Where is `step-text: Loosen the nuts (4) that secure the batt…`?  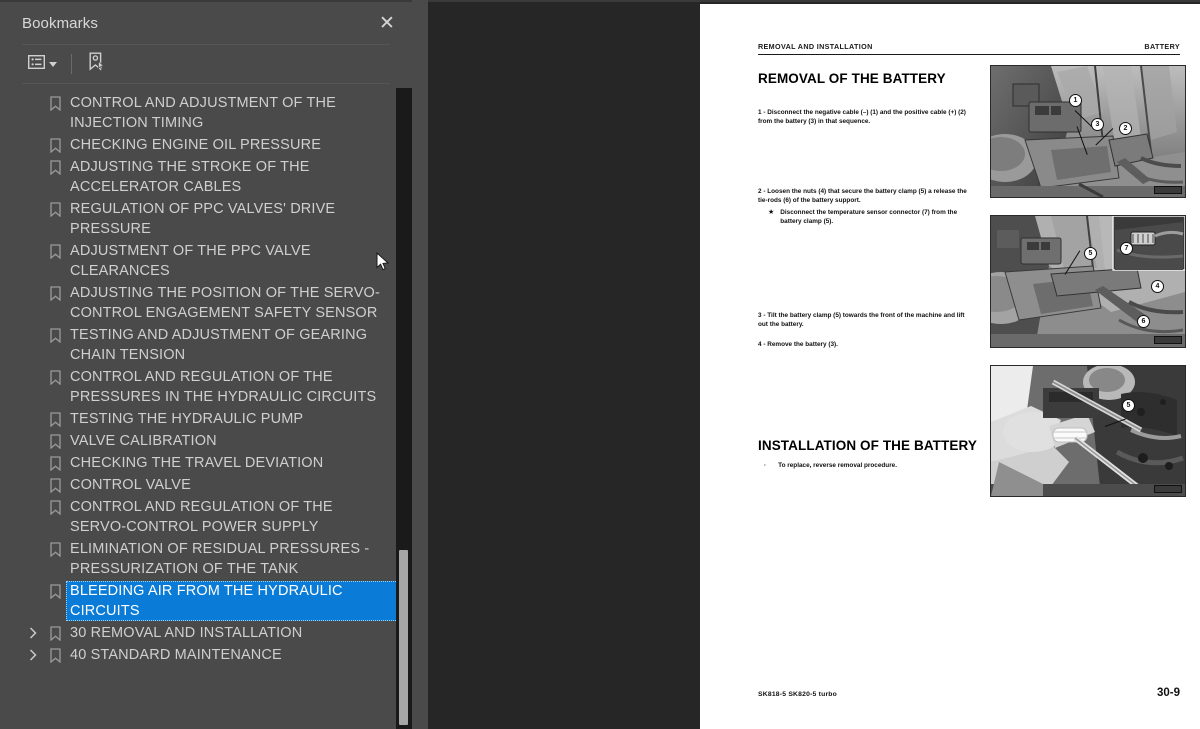
step-text: Loosen the nuts (4) that secure the batt… is located at coordinates (862, 195).